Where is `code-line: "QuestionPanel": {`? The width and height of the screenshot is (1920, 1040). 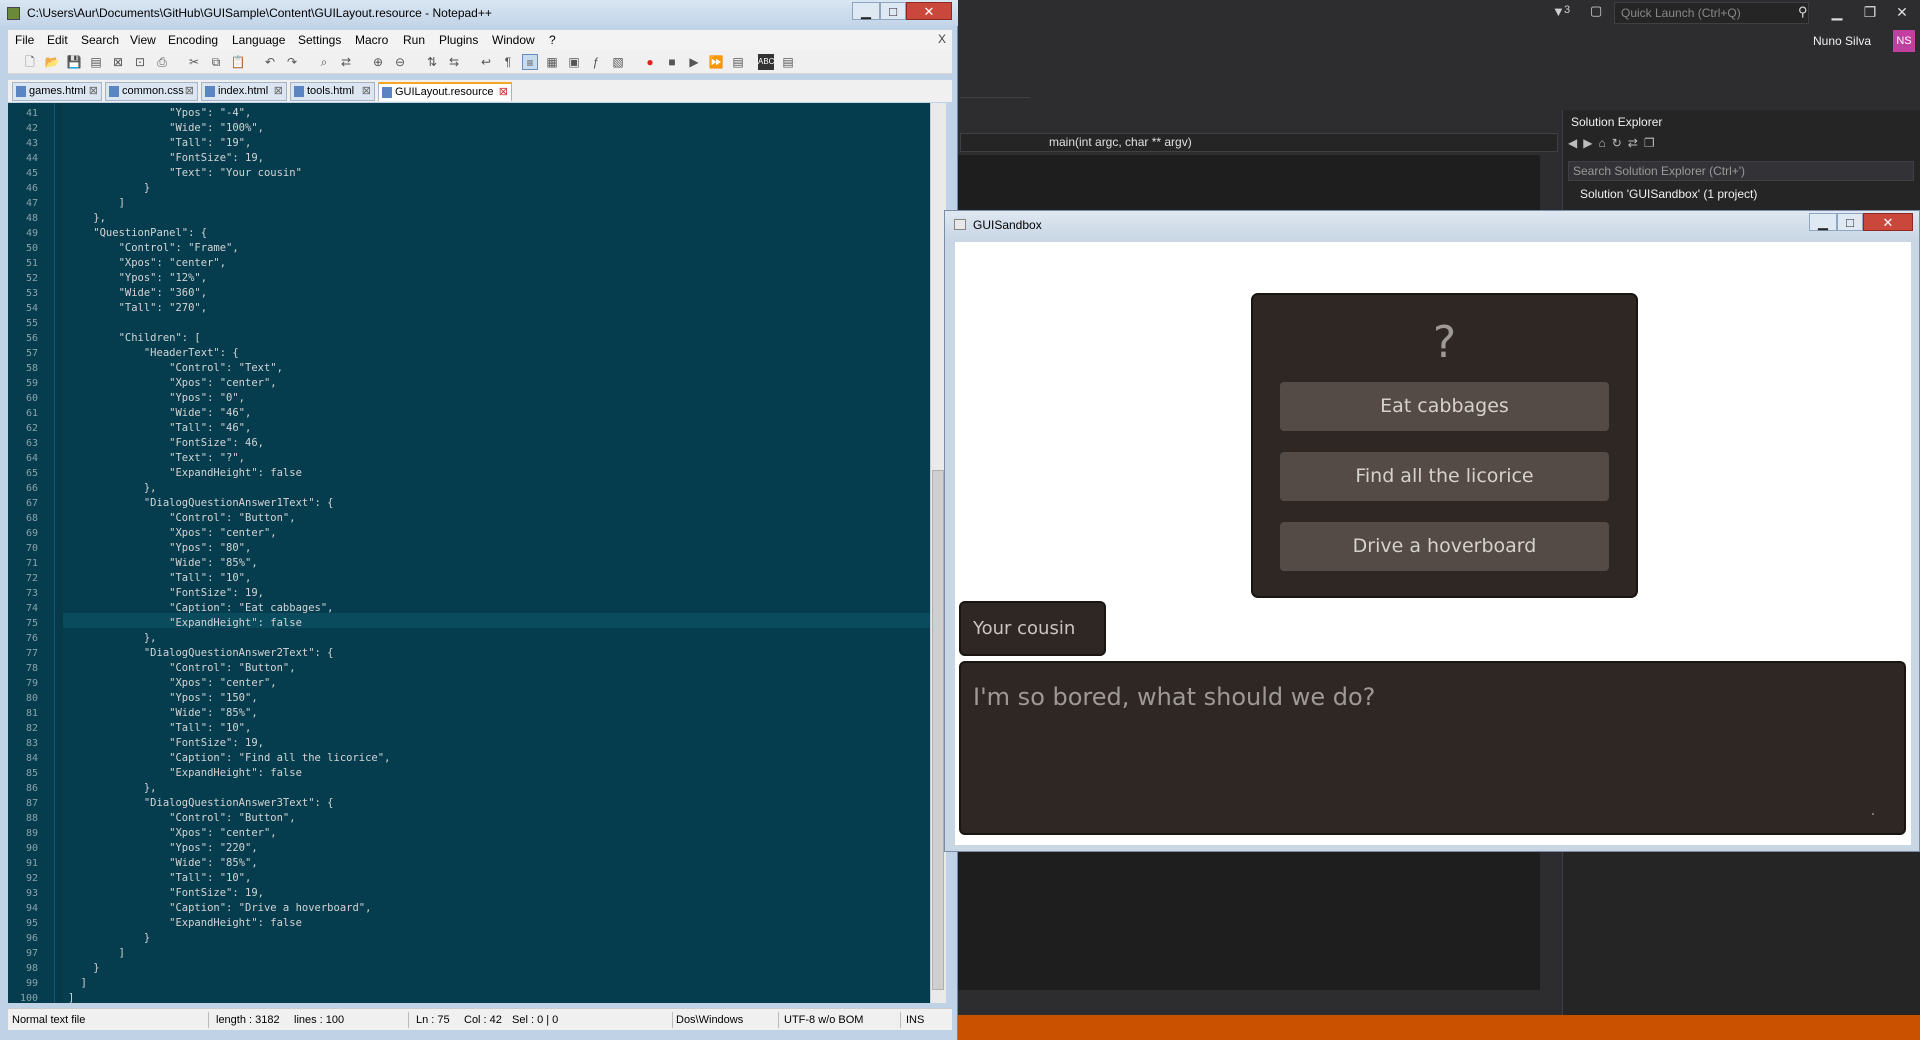
code-line: "QuestionPanel": { is located at coordinates (137, 233).